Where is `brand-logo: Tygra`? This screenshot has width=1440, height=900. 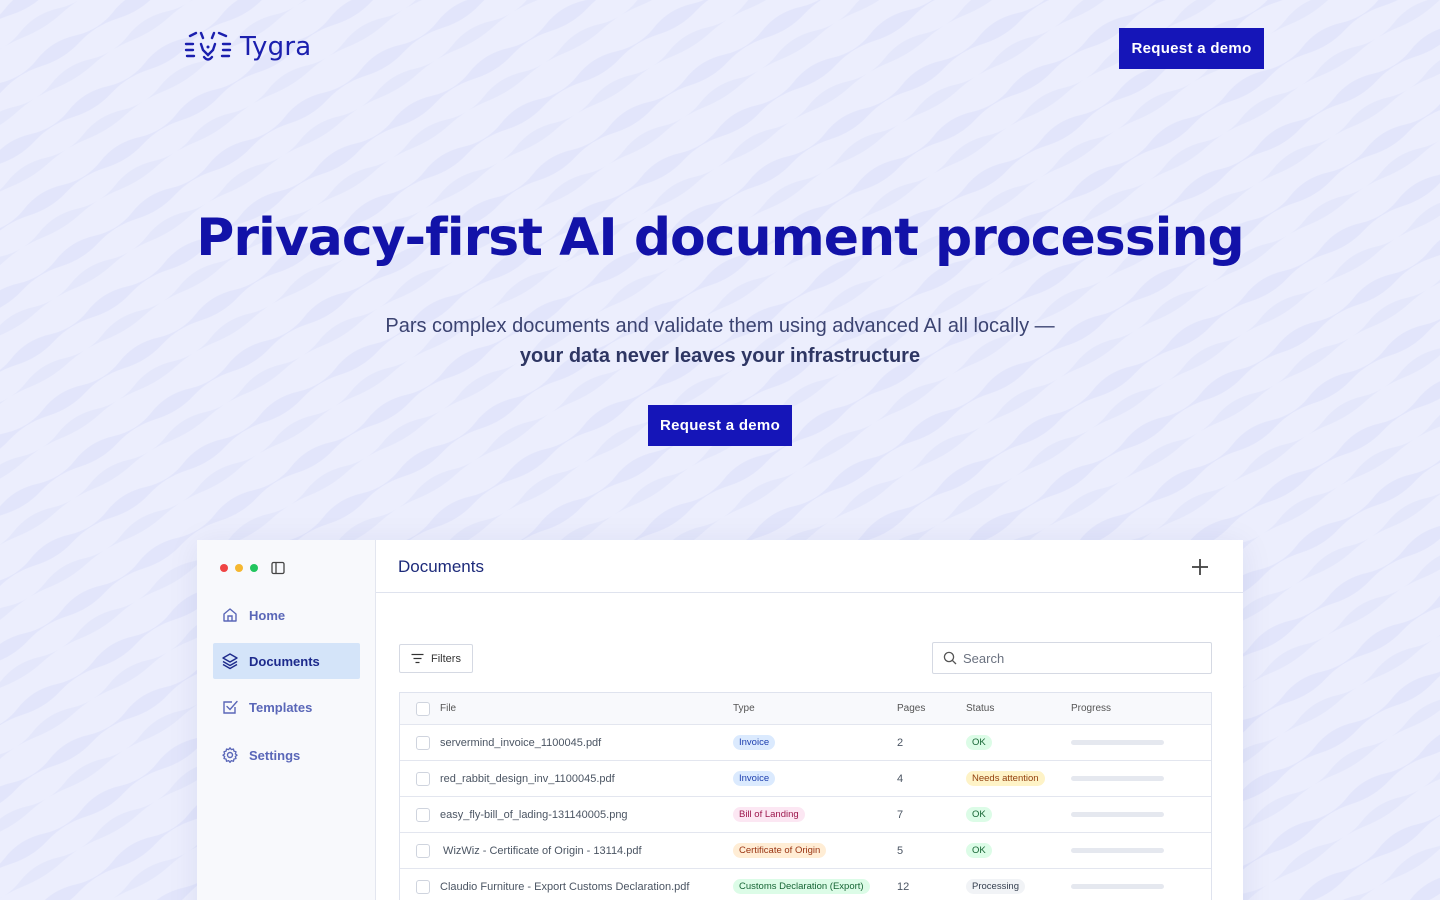 brand-logo: Tygra is located at coordinates (247, 47).